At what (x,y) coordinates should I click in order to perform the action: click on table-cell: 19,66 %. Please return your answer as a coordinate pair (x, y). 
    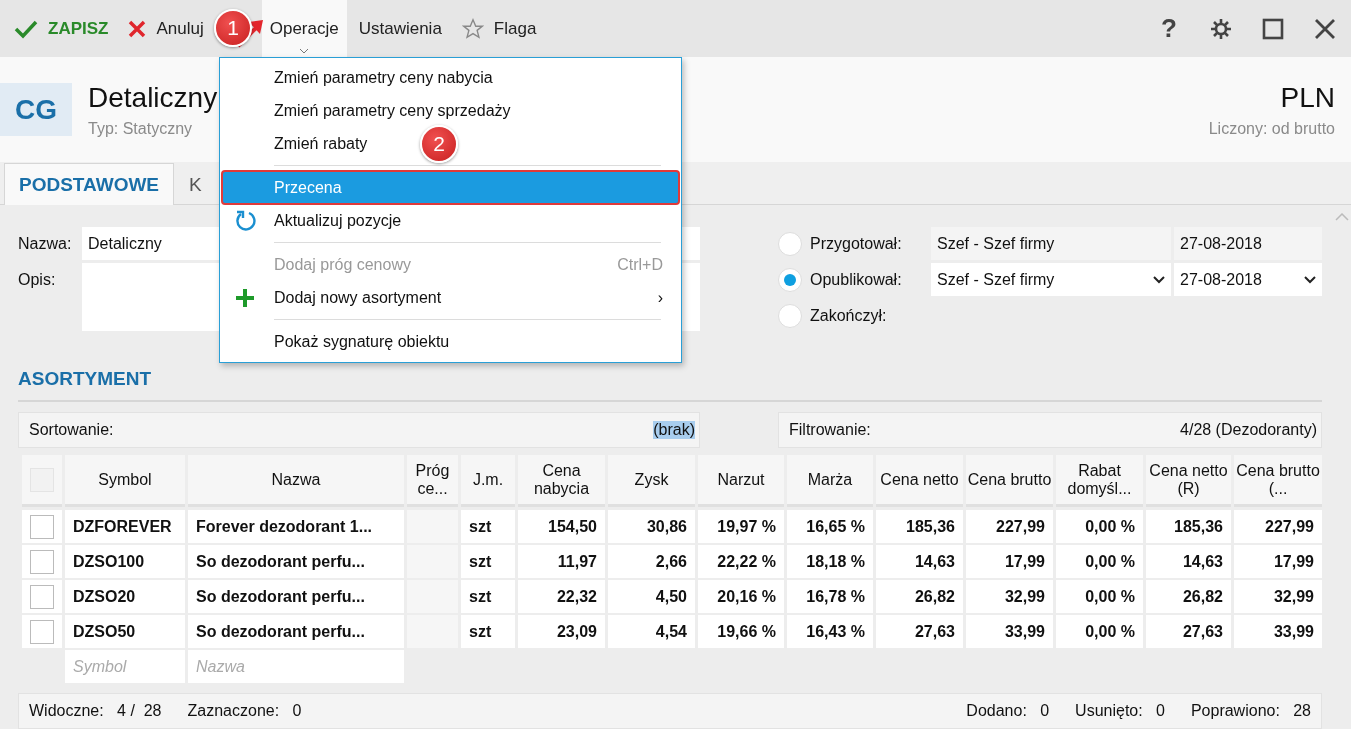
    Looking at the image, I should click on (741, 631).